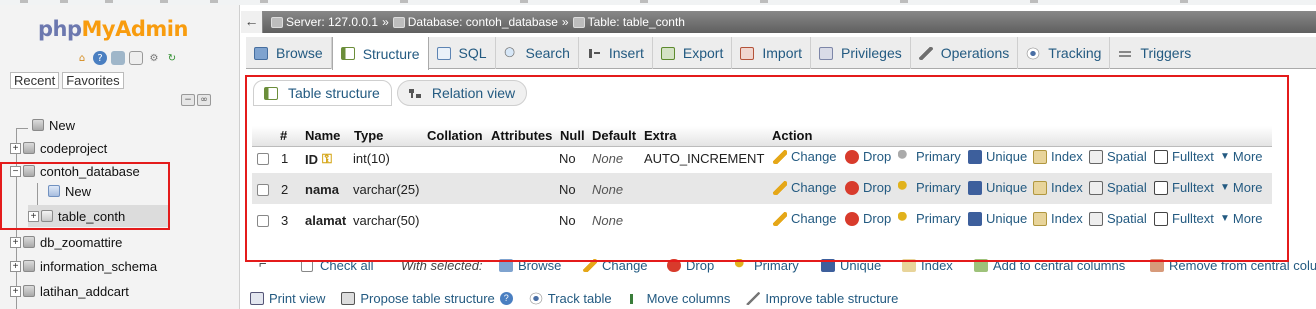  What do you see at coordinates (832, 298) in the screenshot?
I see `link-label: Improve table structure` at bounding box center [832, 298].